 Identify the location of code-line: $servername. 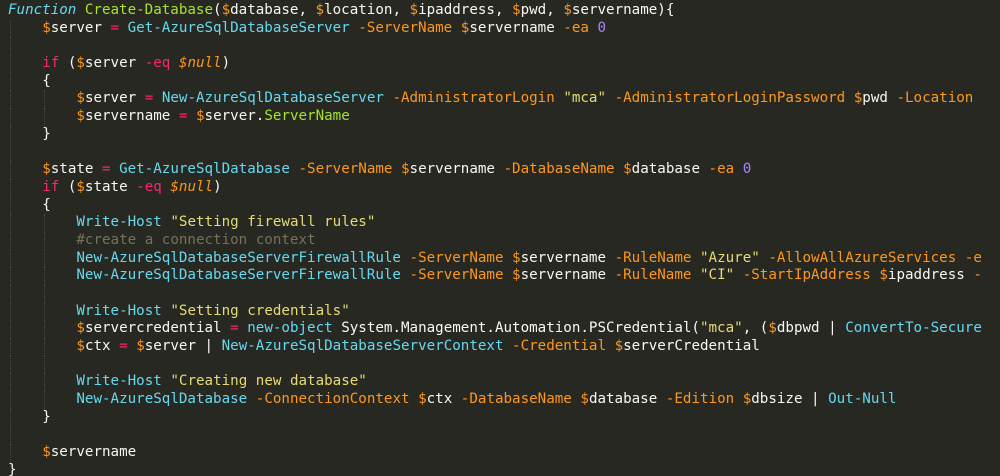
(504, 453).